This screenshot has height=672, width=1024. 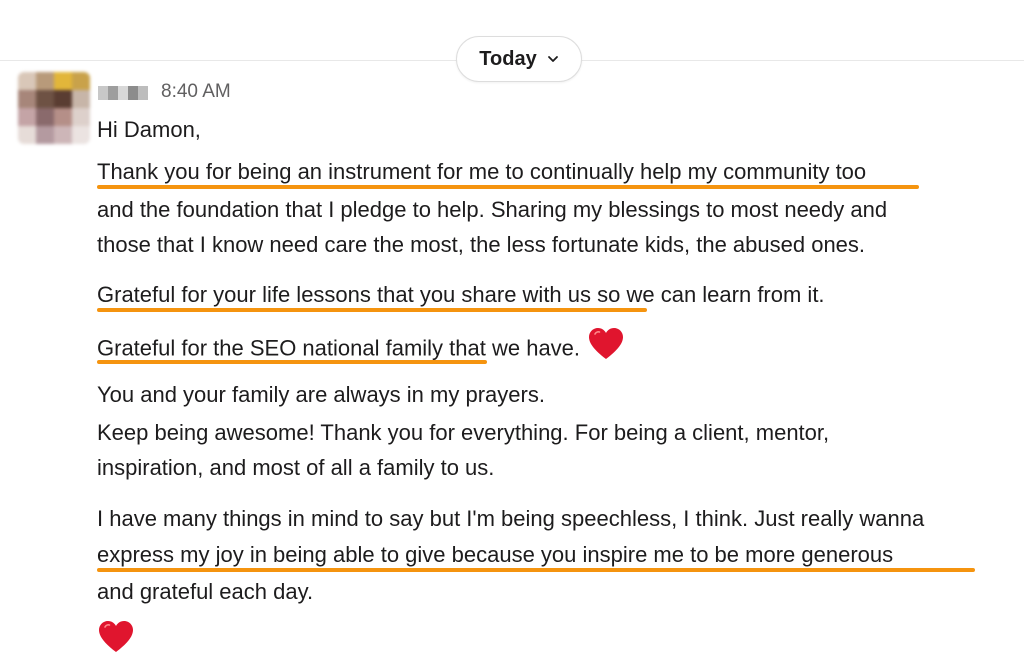 I want to click on date-divider-button: Today, so click(x=519, y=59).